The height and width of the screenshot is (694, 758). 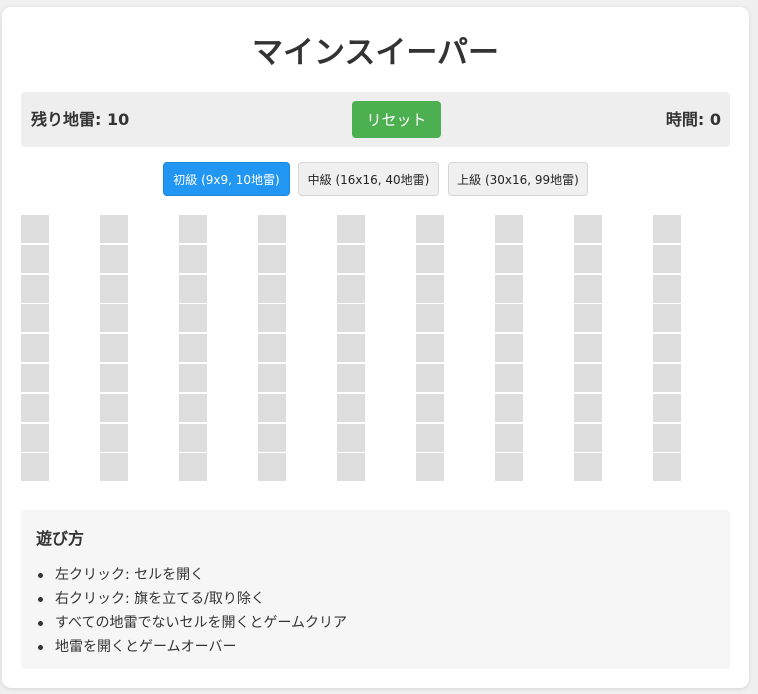 I want to click on status-bar: 残り地雷: 10 リセット 時間: 0, so click(x=375, y=119).